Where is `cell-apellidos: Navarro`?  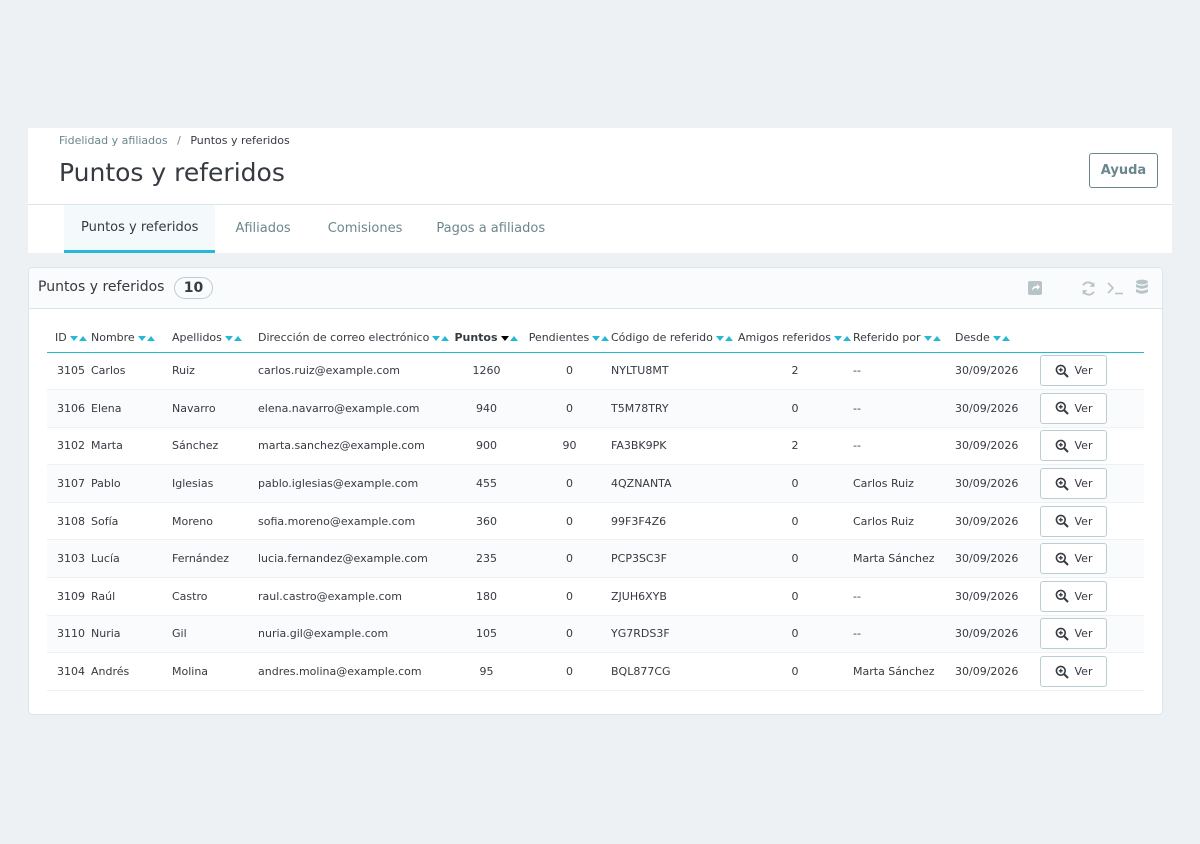
cell-apellidos: Navarro is located at coordinates (215, 408).